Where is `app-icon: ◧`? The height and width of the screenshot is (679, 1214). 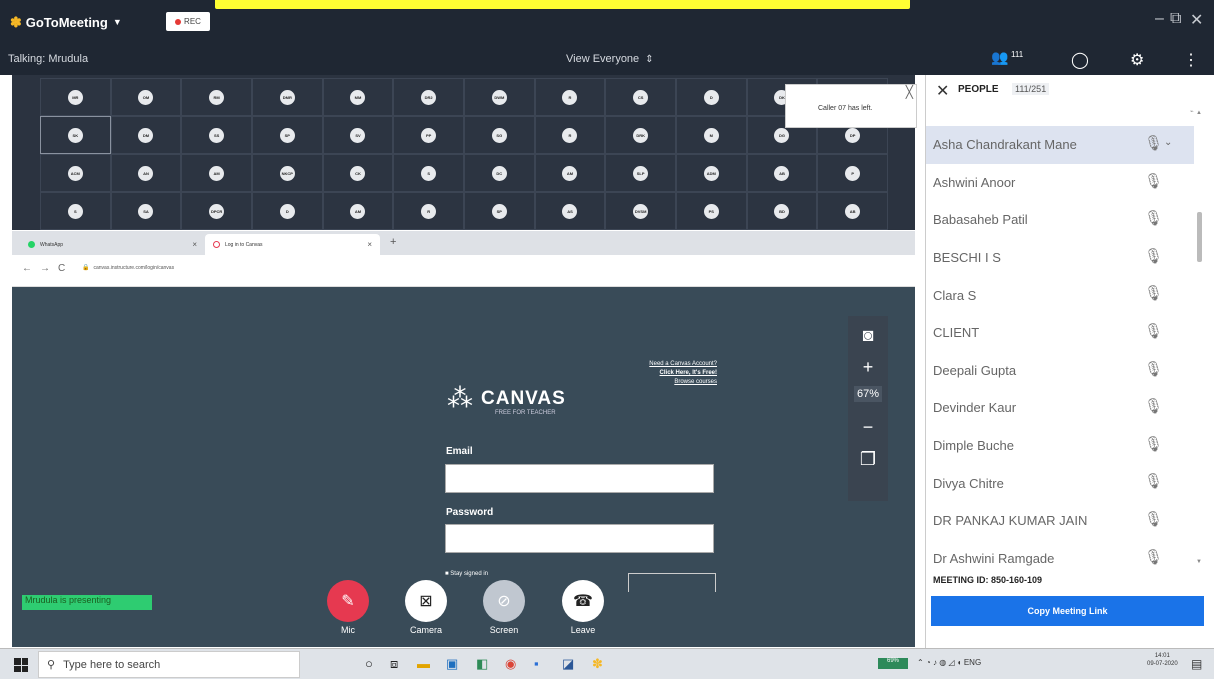 app-icon: ◧ is located at coordinates (482, 664).